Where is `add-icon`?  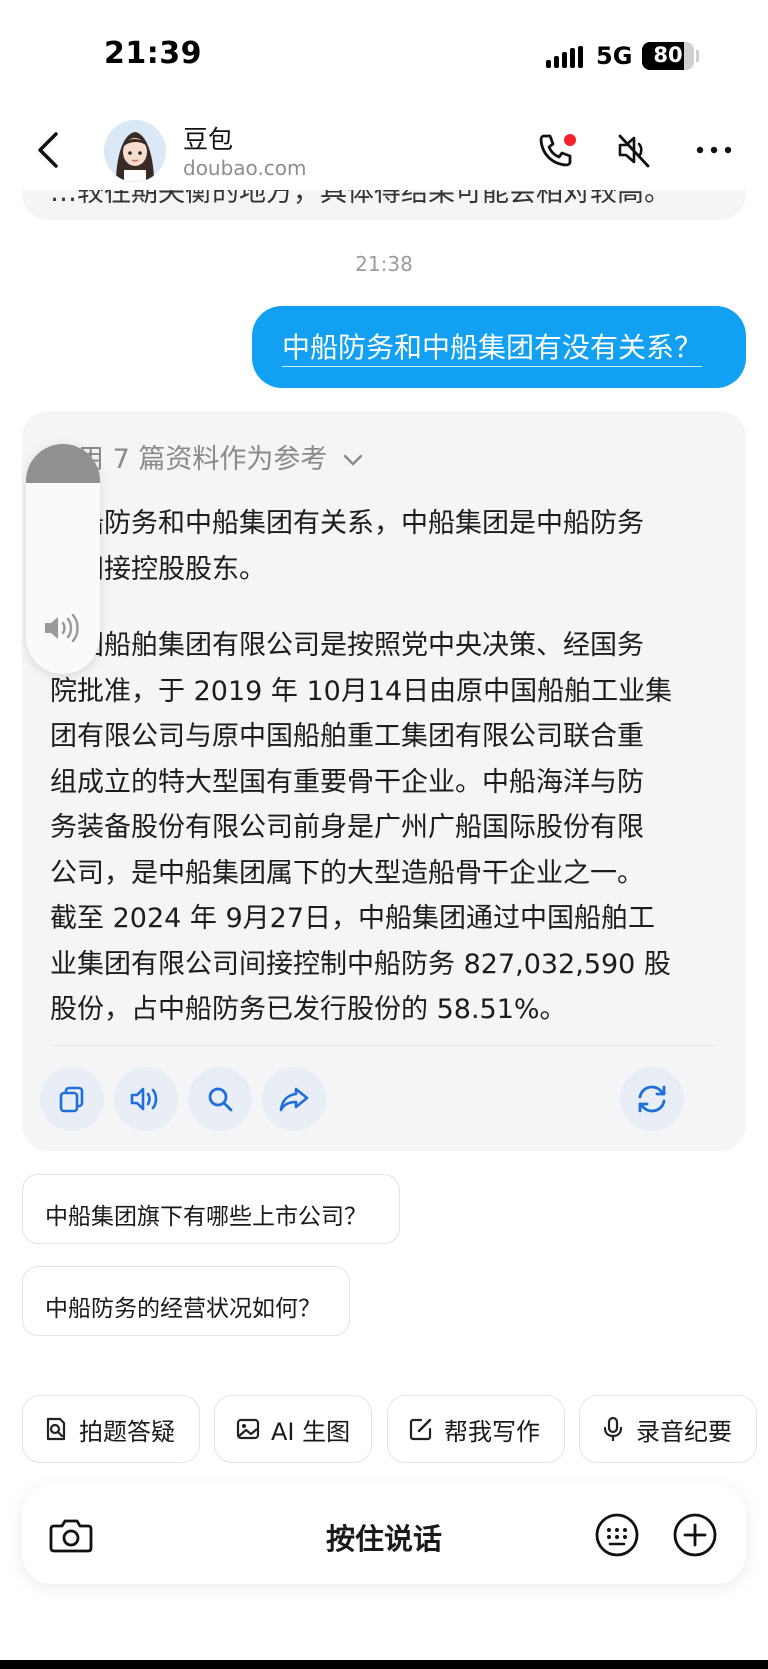 add-icon is located at coordinates (695, 1535).